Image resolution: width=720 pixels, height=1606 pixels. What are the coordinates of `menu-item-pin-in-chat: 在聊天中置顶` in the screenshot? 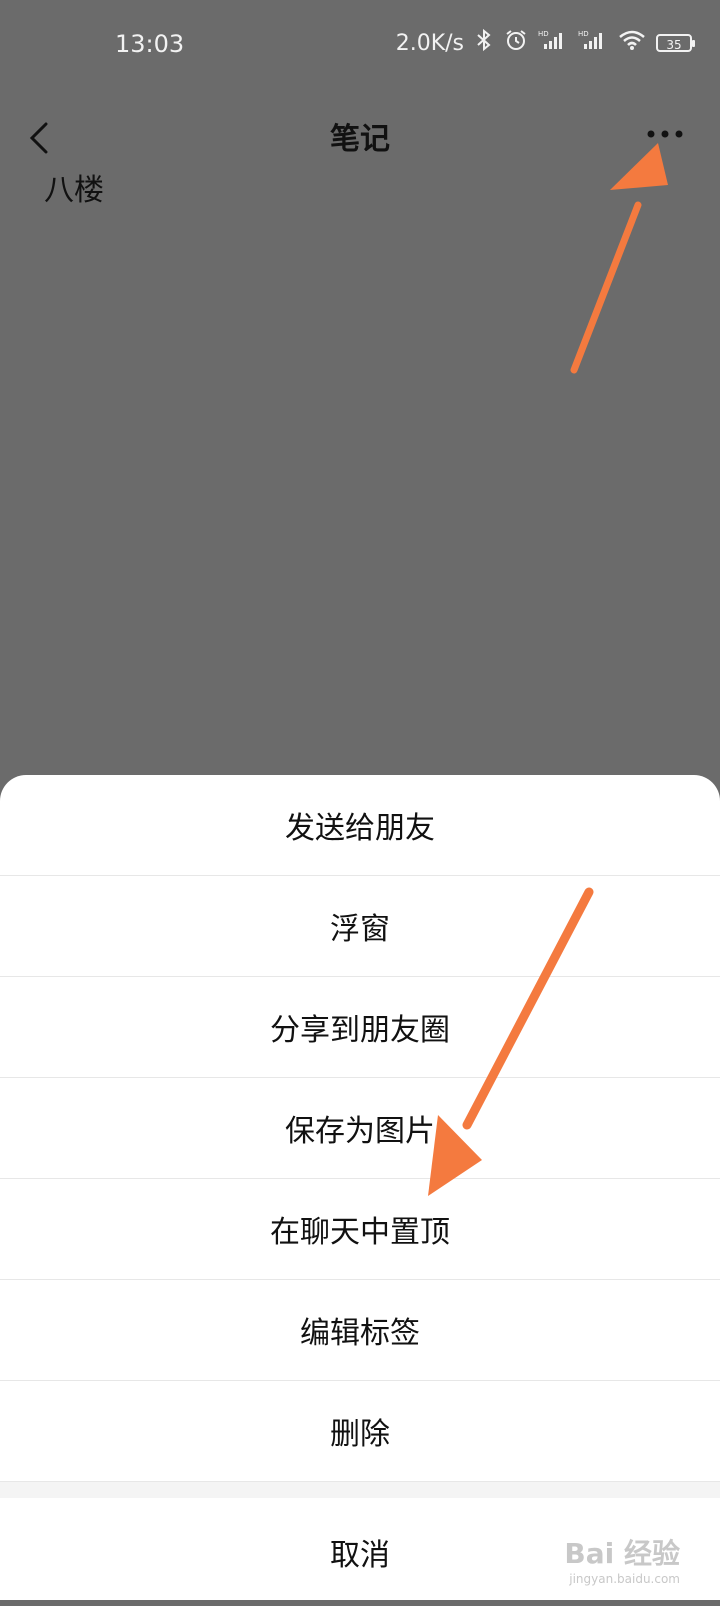 It's located at (360, 1229).